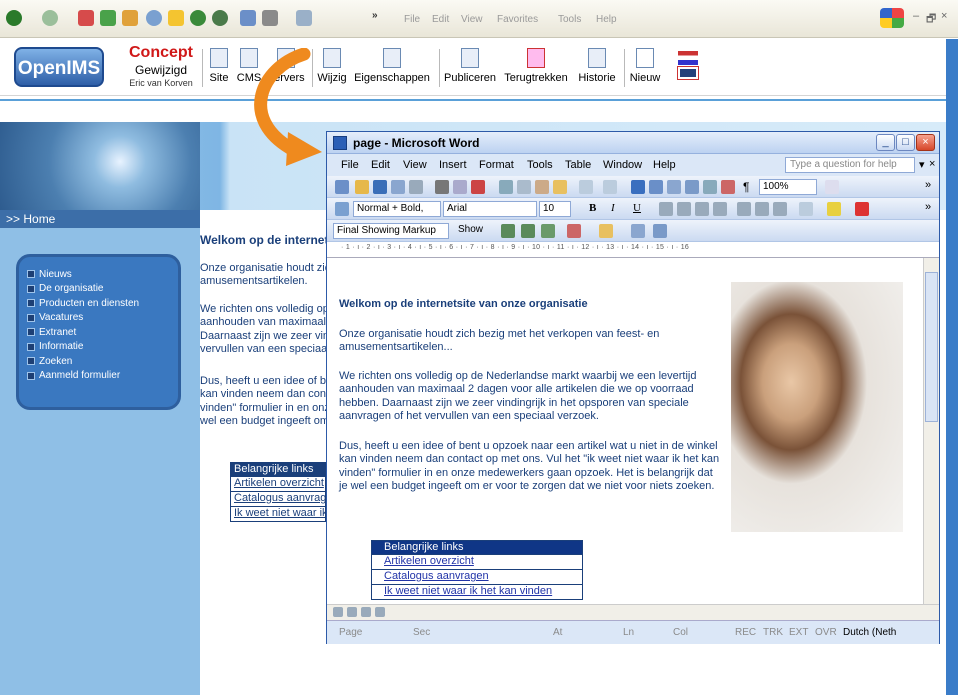  I want to click on breadcrumb-home: >> Home, so click(100, 219).